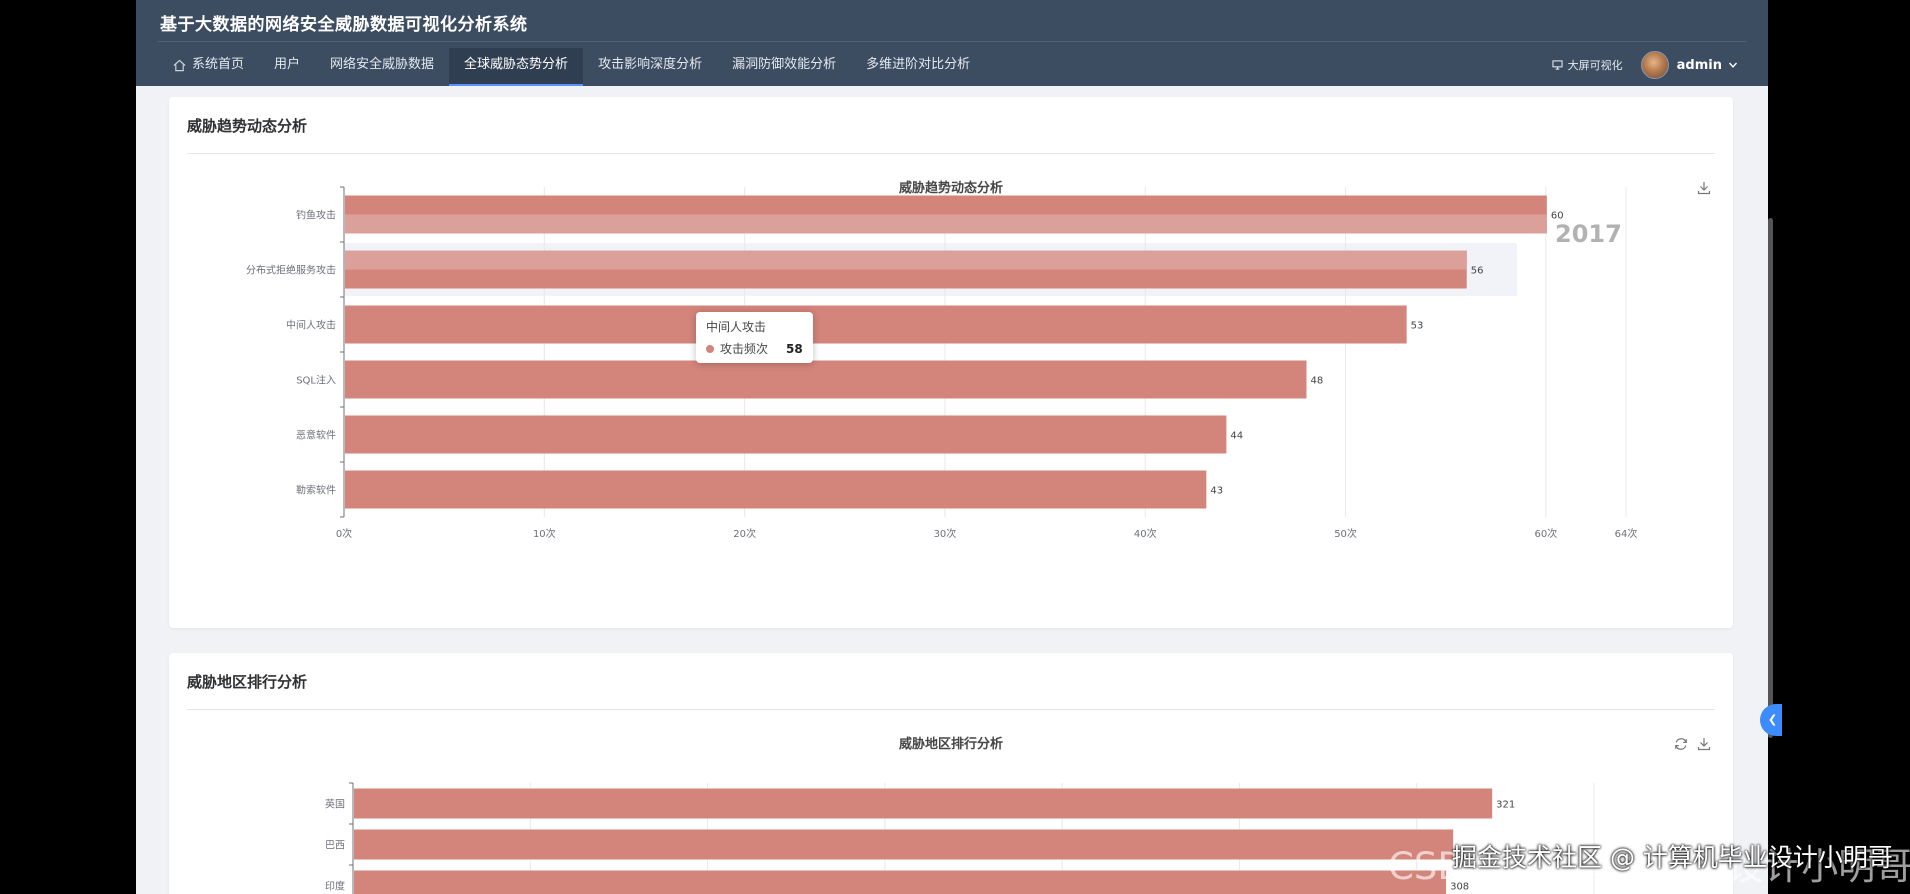 The image size is (1910, 894). What do you see at coordinates (544, 533) in the screenshot?
I see `x-tick-label: 10次` at bounding box center [544, 533].